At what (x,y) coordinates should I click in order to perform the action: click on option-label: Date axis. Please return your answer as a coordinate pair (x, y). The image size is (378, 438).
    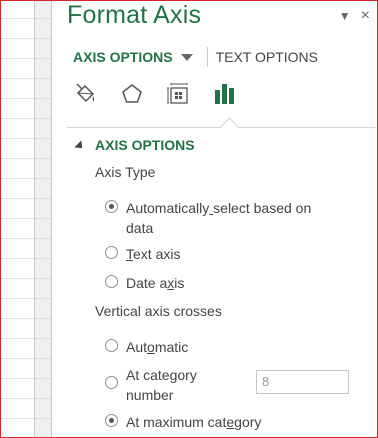
    Looking at the image, I should click on (155, 283).